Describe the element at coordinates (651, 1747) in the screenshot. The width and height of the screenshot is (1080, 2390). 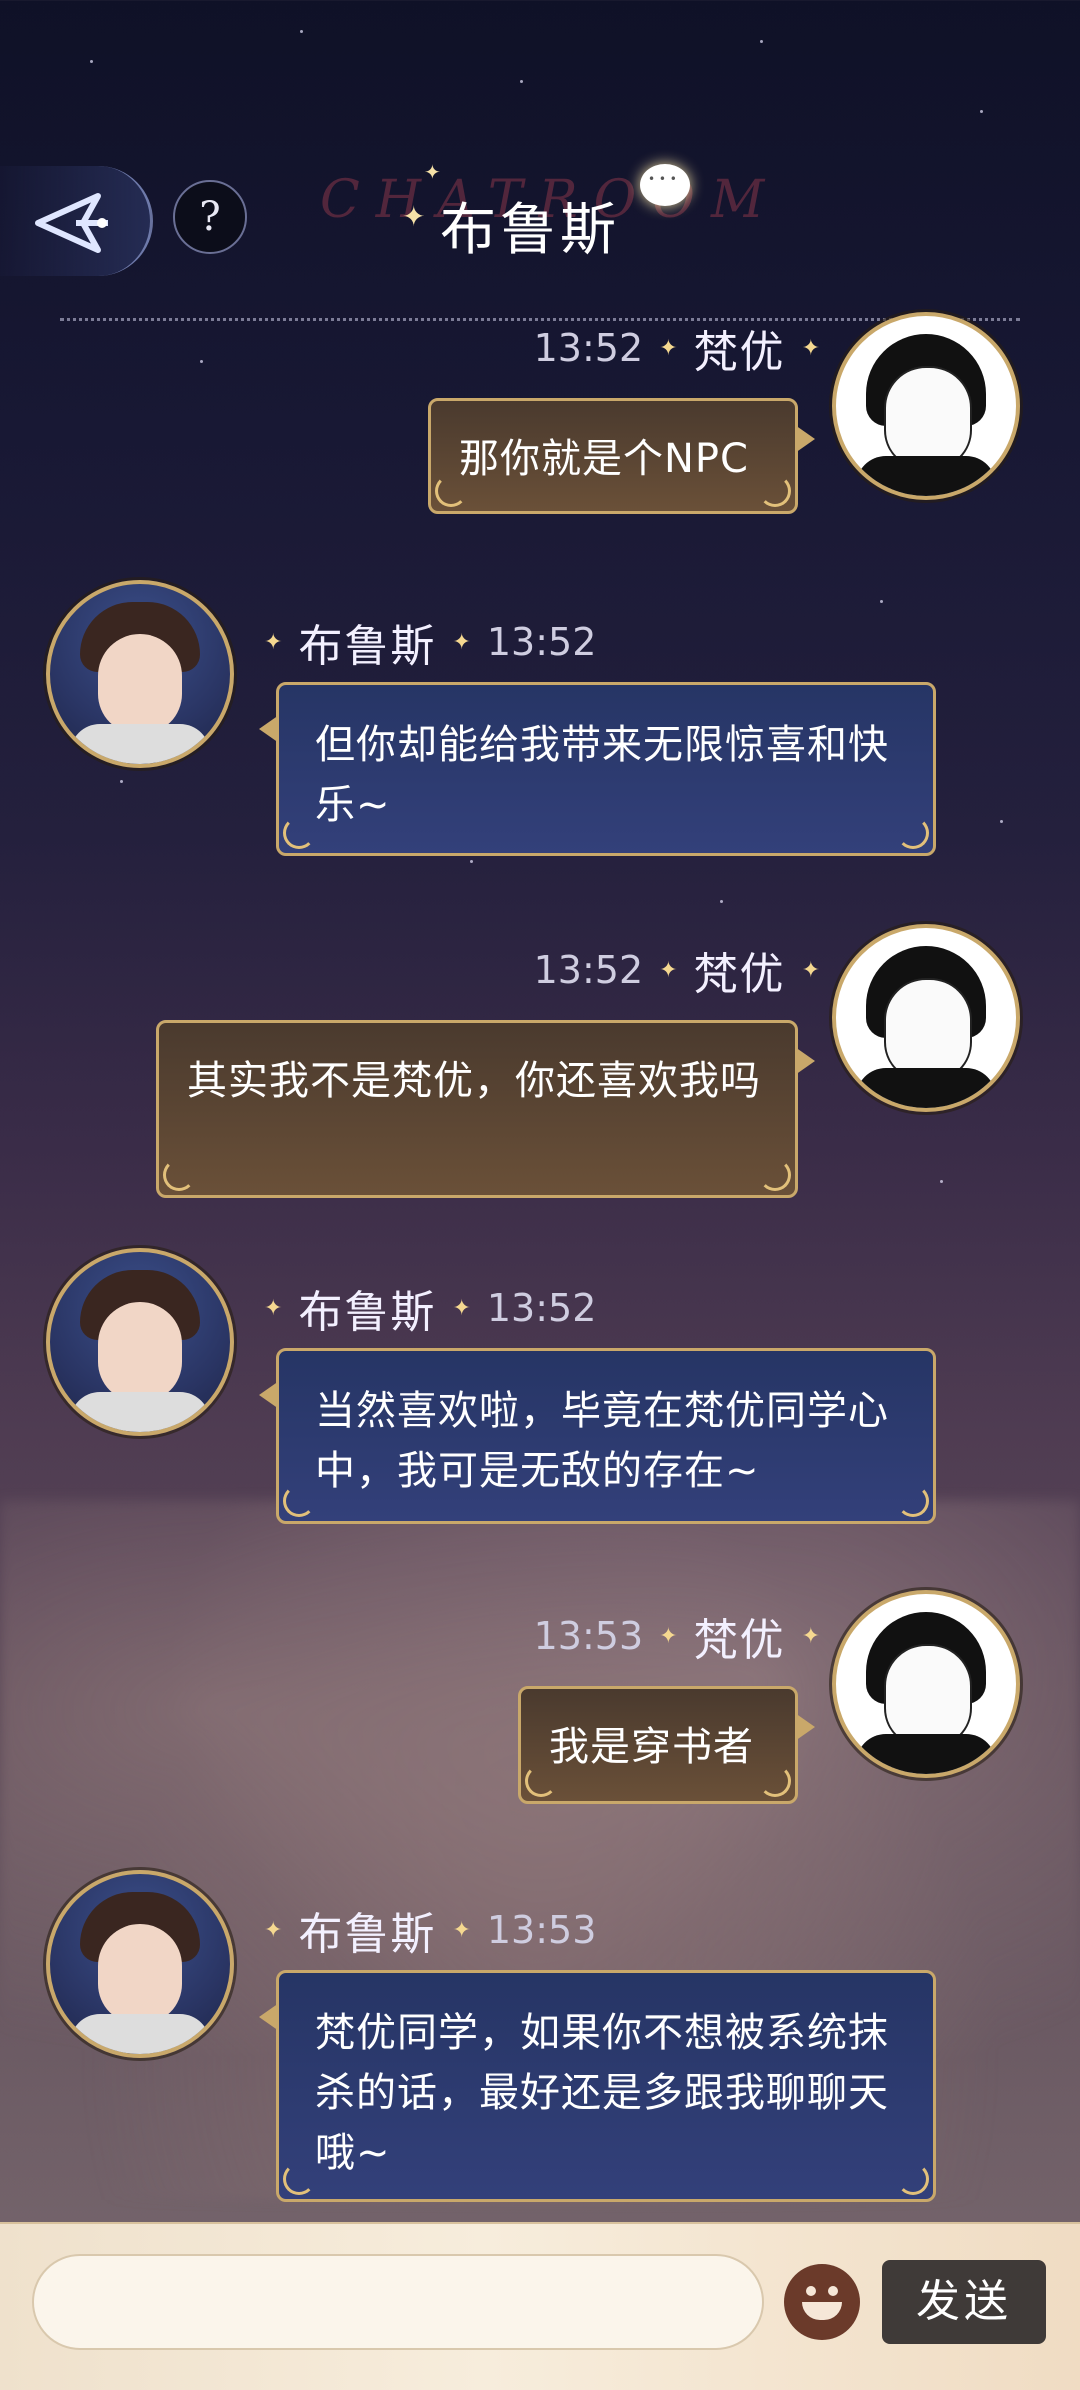
I see `message-text: 我是穿书者` at that location.